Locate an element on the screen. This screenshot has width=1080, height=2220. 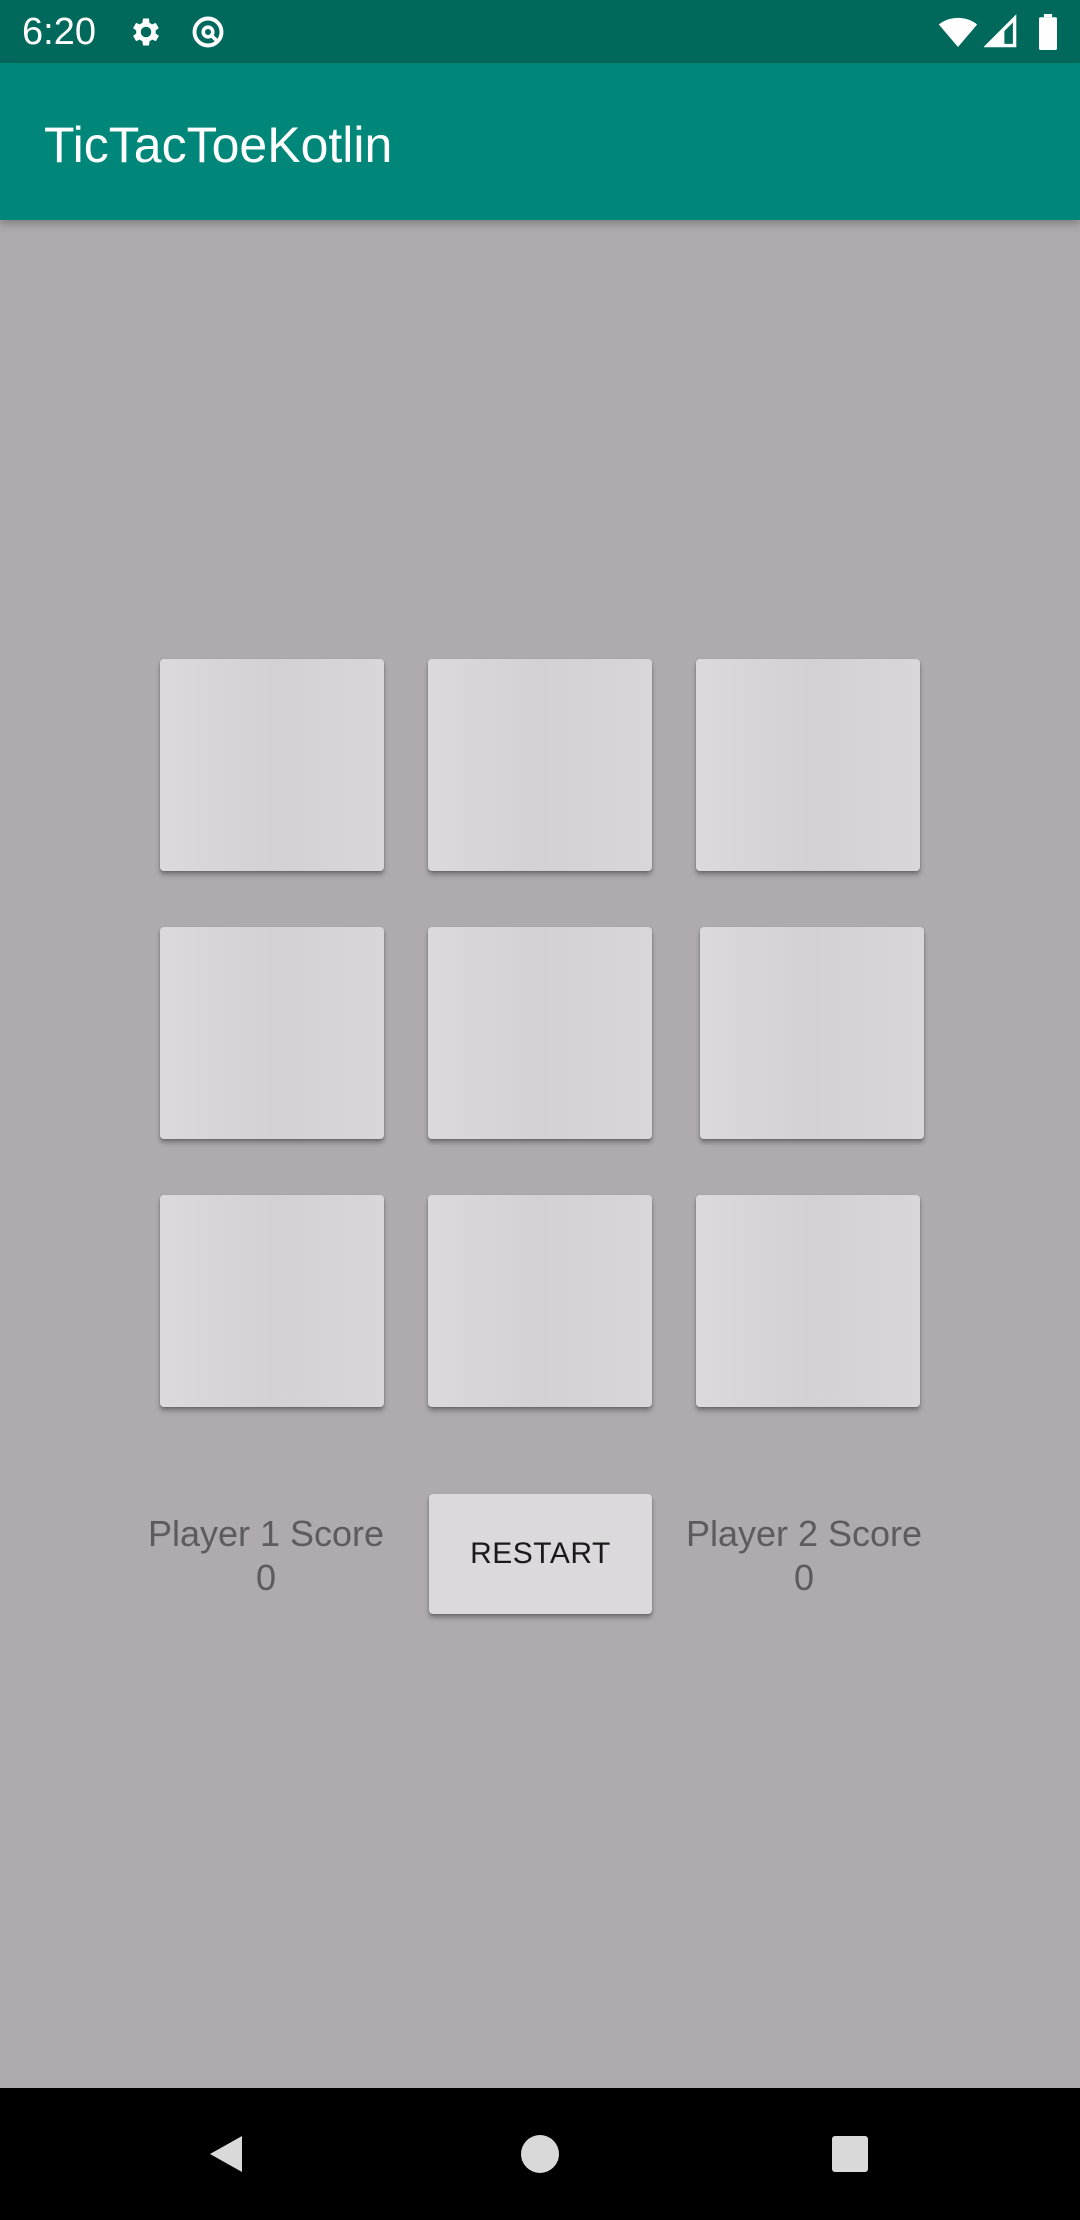
sync-icon is located at coordinates (208, 32).